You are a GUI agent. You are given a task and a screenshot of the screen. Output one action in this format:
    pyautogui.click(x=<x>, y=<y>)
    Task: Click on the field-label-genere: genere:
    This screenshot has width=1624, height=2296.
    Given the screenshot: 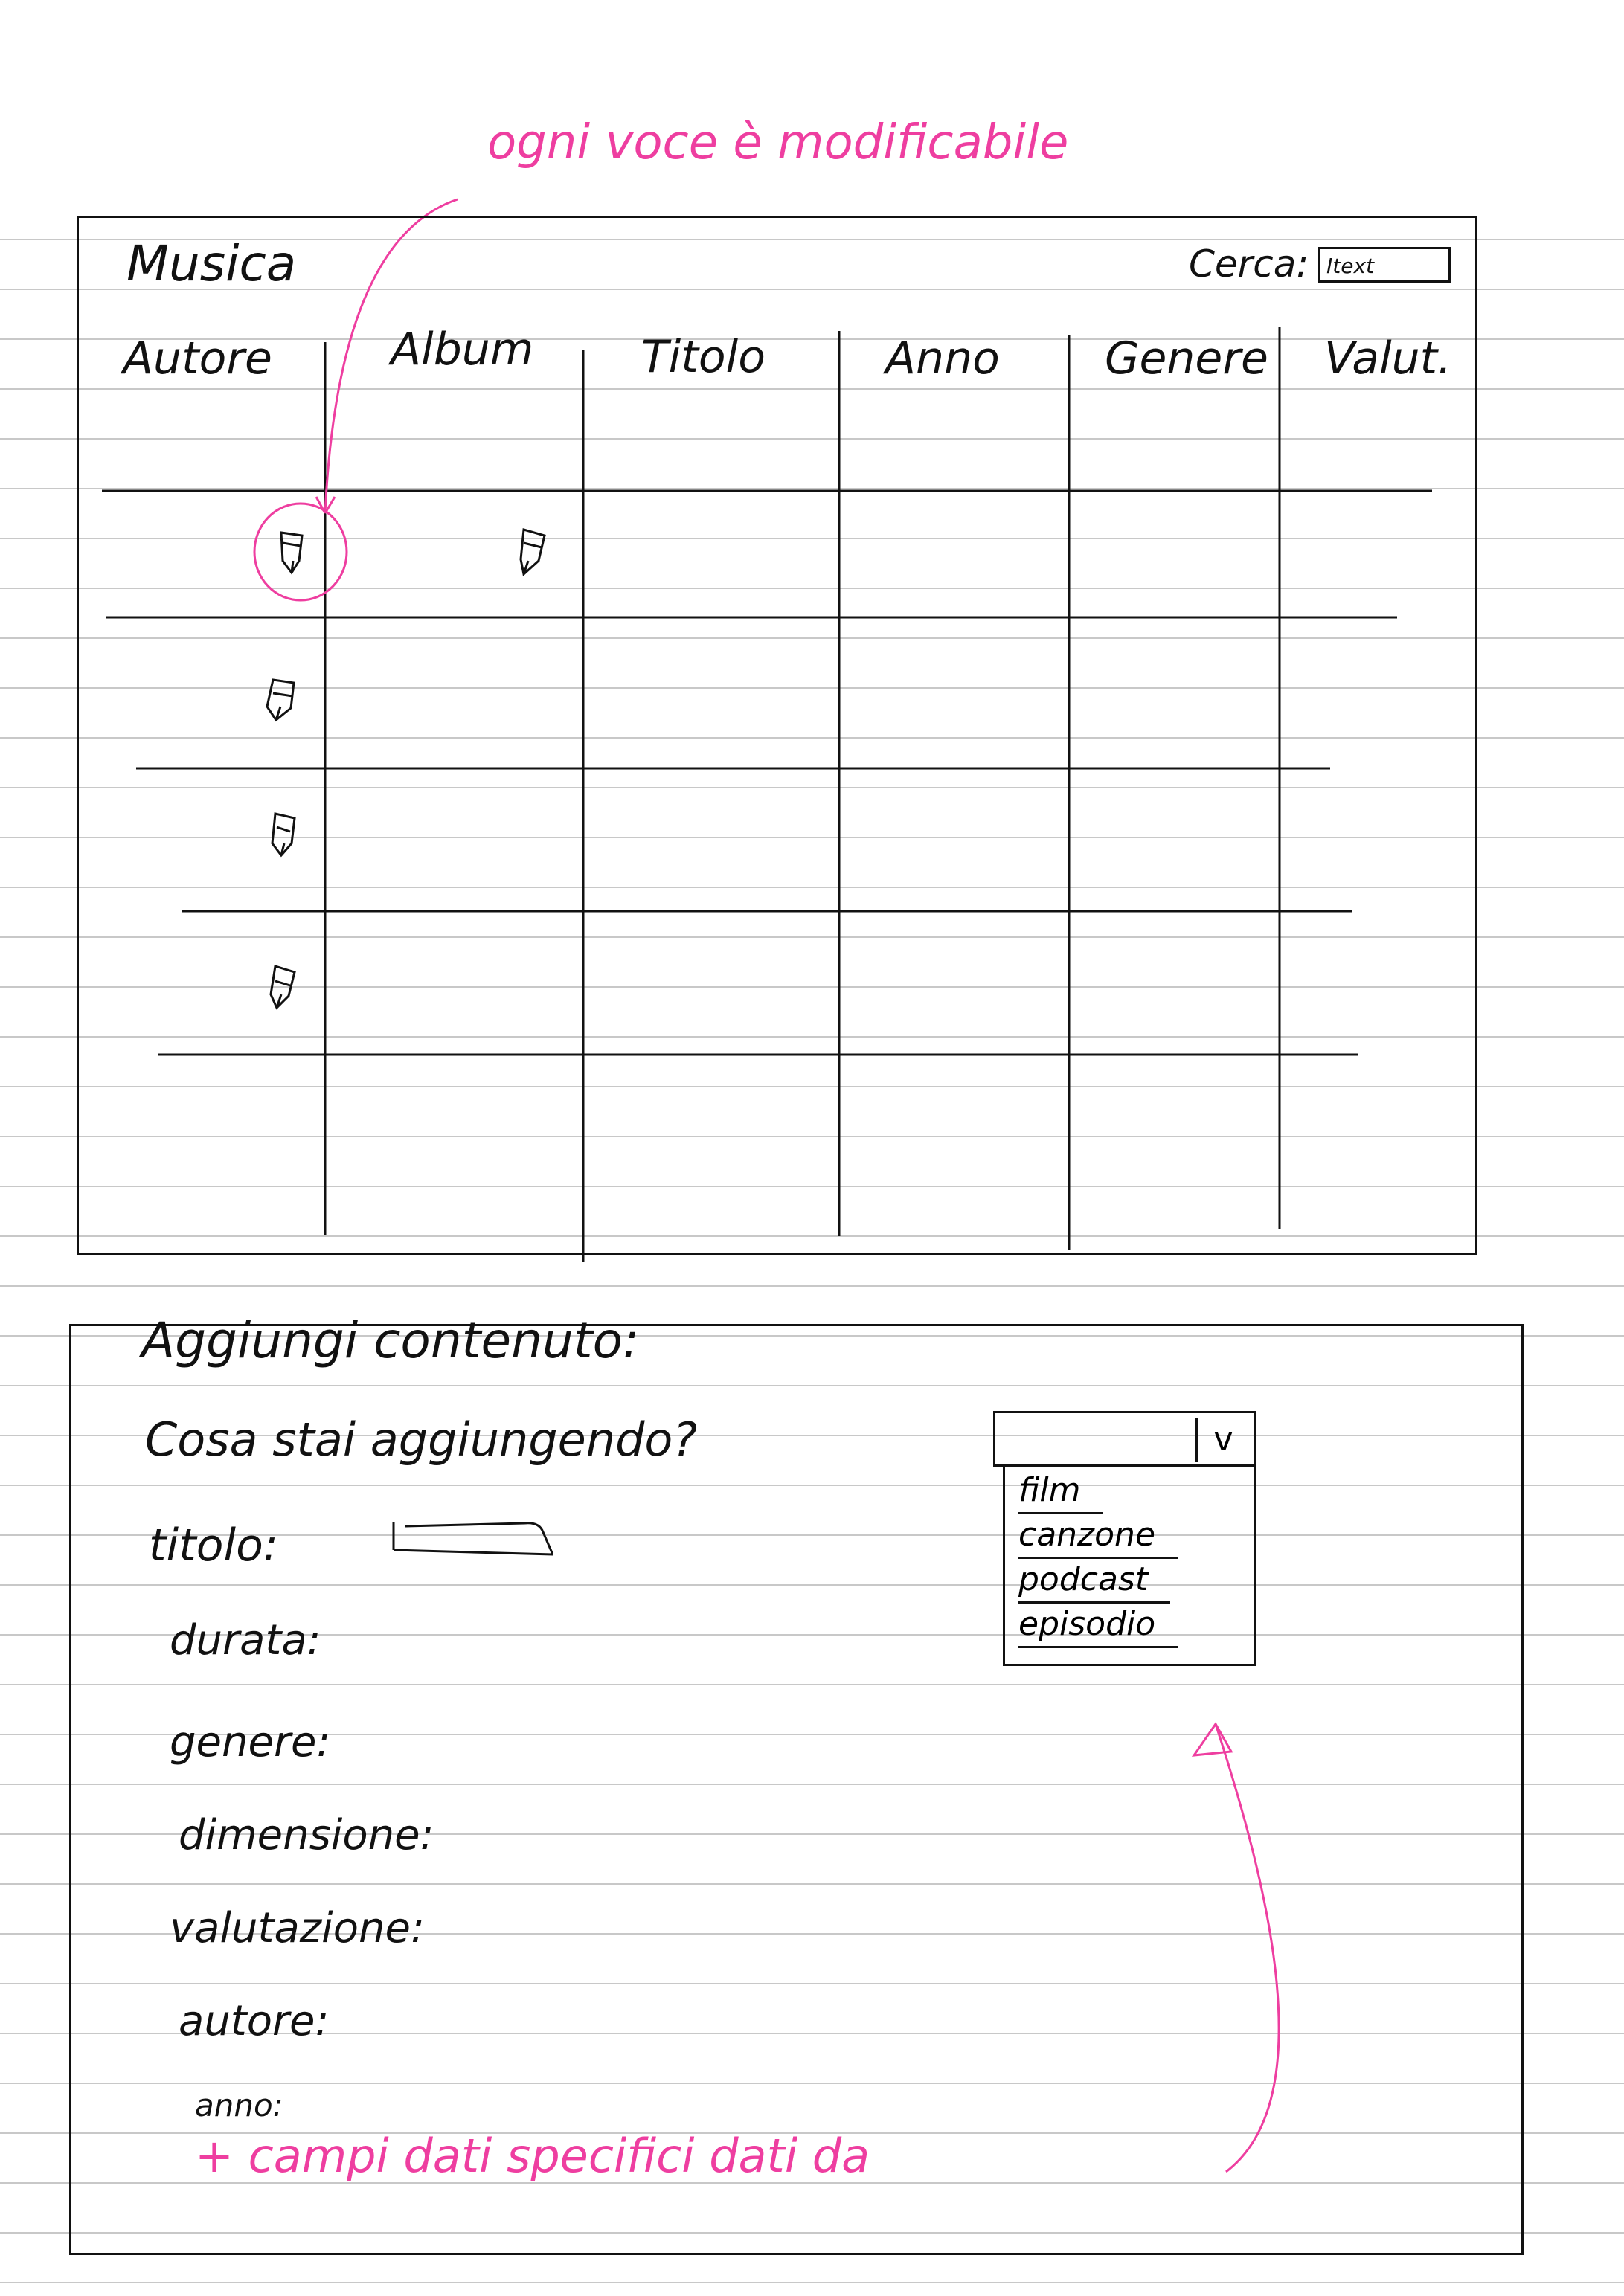 What is the action you would take?
    pyautogui.click(x=250, y=1742)
    